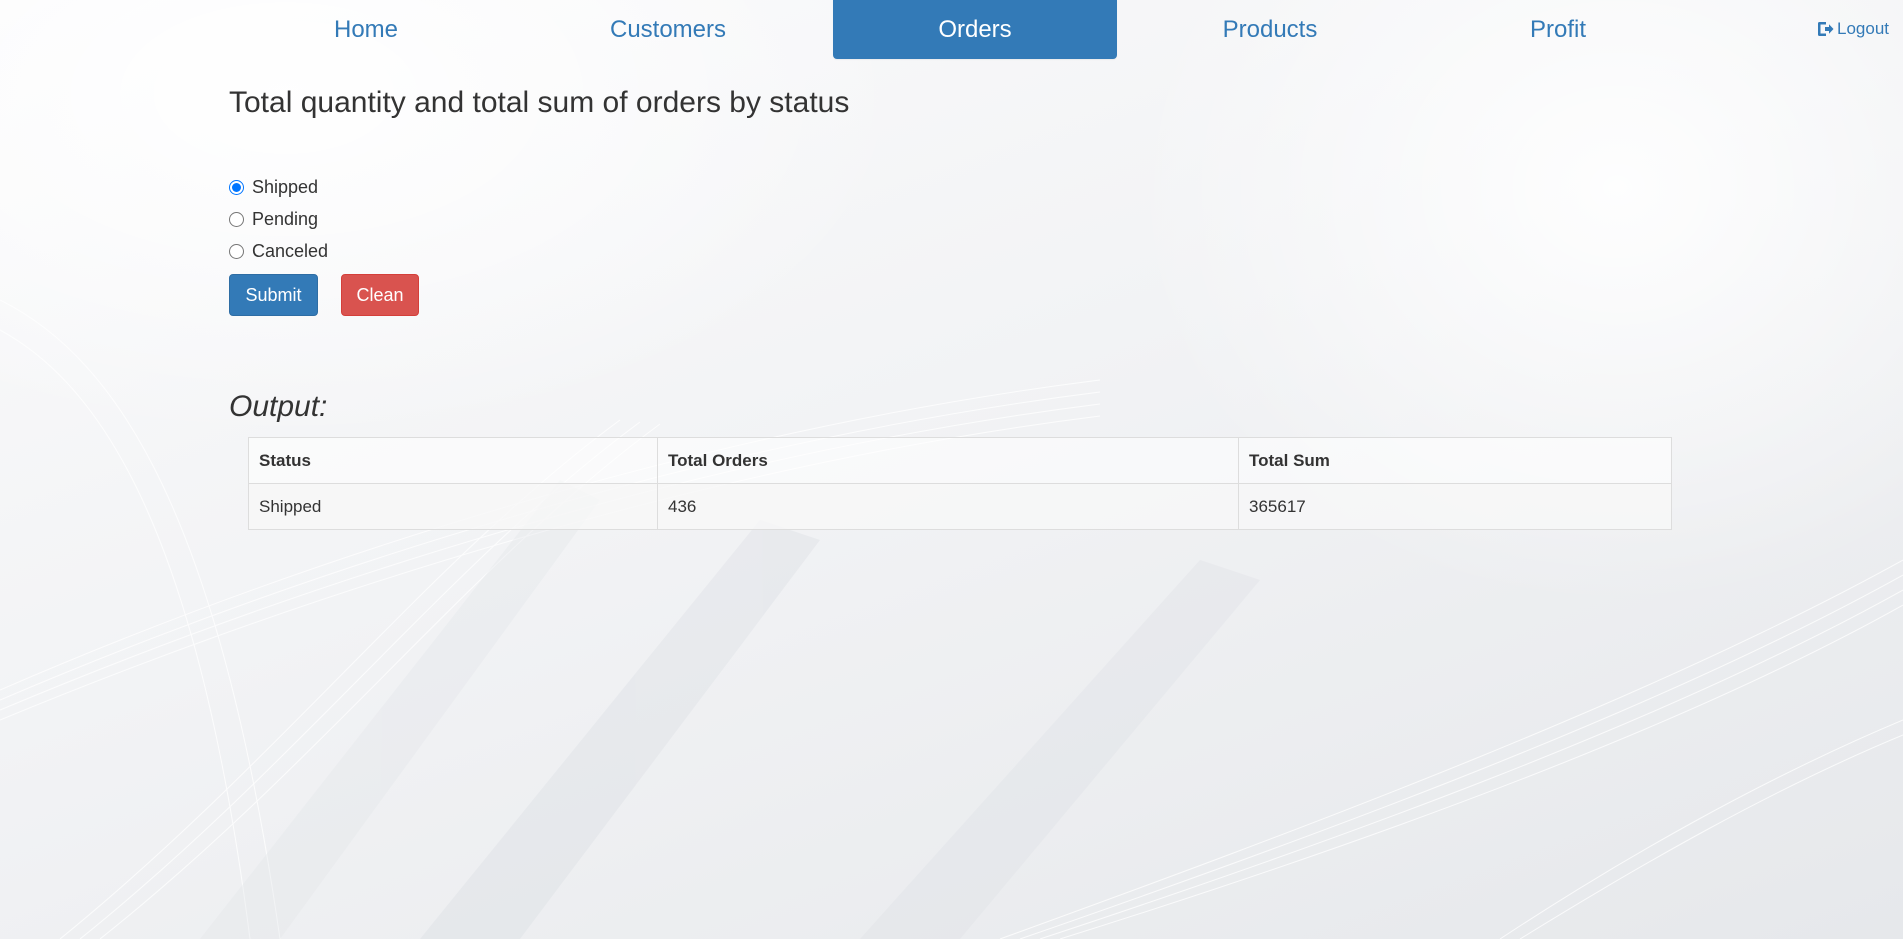 The width and height of the screenshot is (1903, 939). Describe the element at coordinates (285, 186) in the screenshot. I see `status-option-label: Shipped` at that location.